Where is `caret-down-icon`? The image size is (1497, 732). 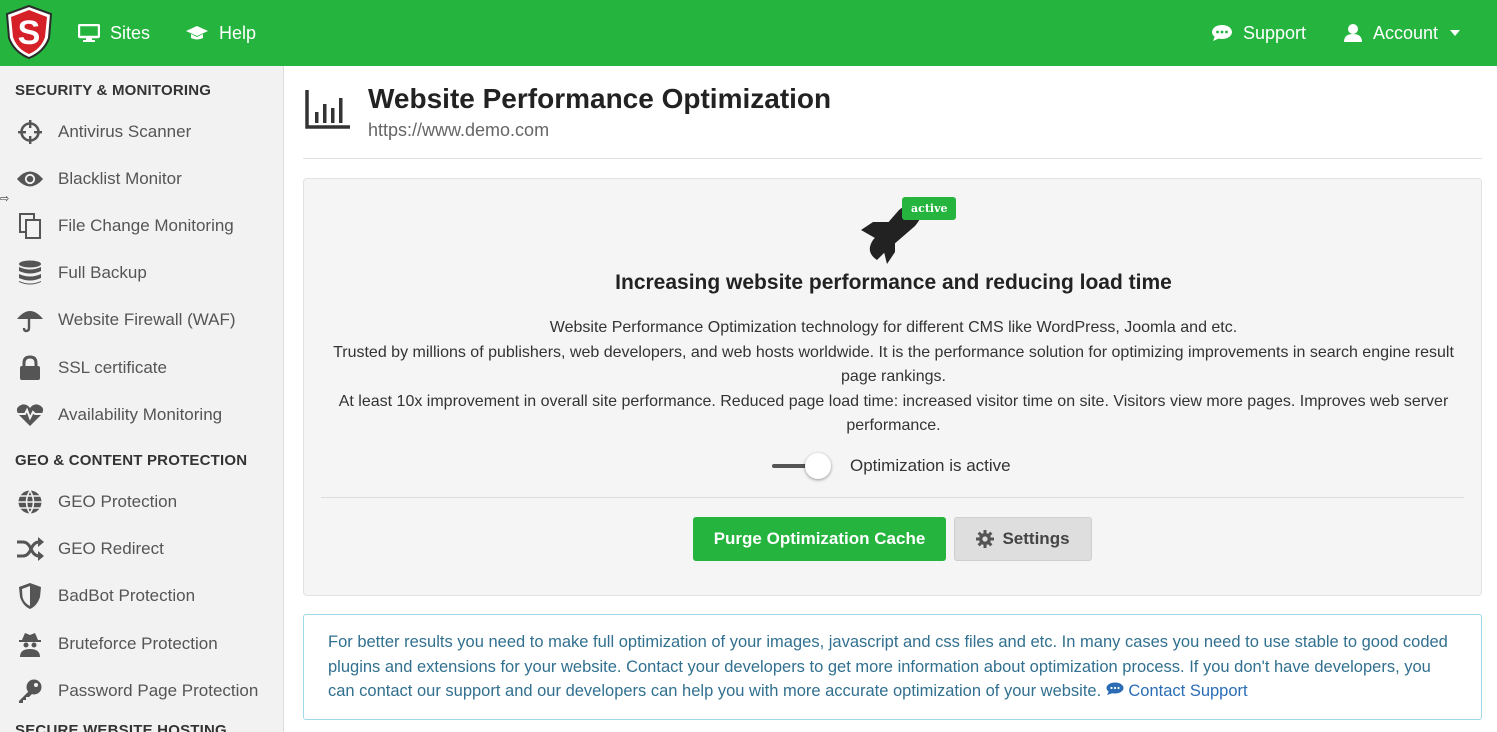 caret-down-icon is located at coordinates (1455, 33).